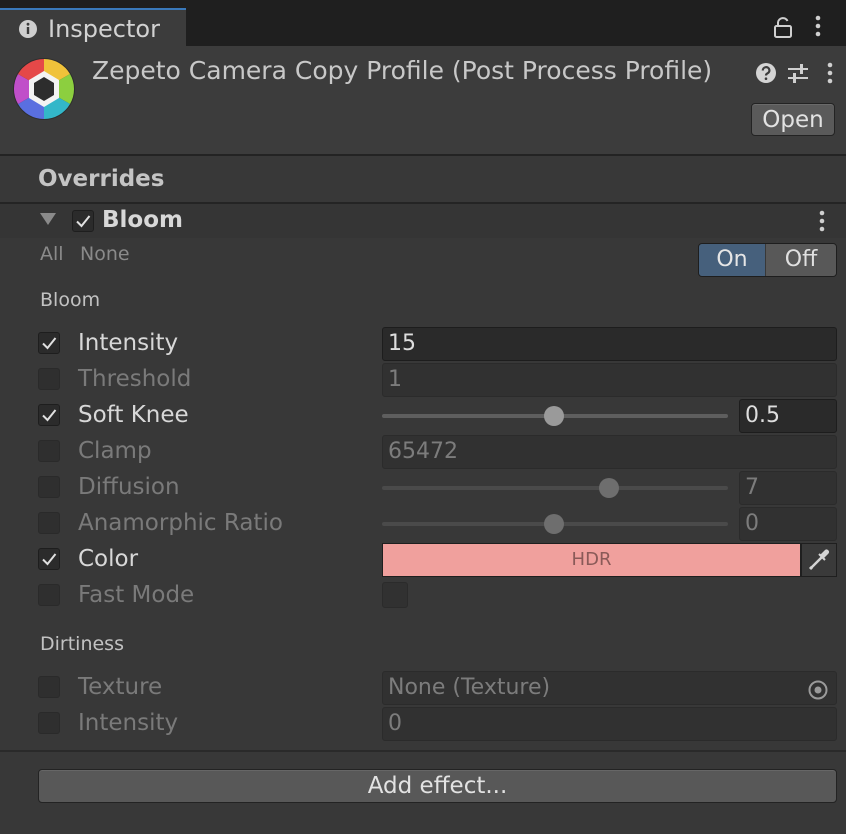 This screenshot has width=846, height=834. What do you see at coordinates (788, 524) in the screenshot?
I see `anamorphic-ratio-field: 0` at bounding box center [788, 524].